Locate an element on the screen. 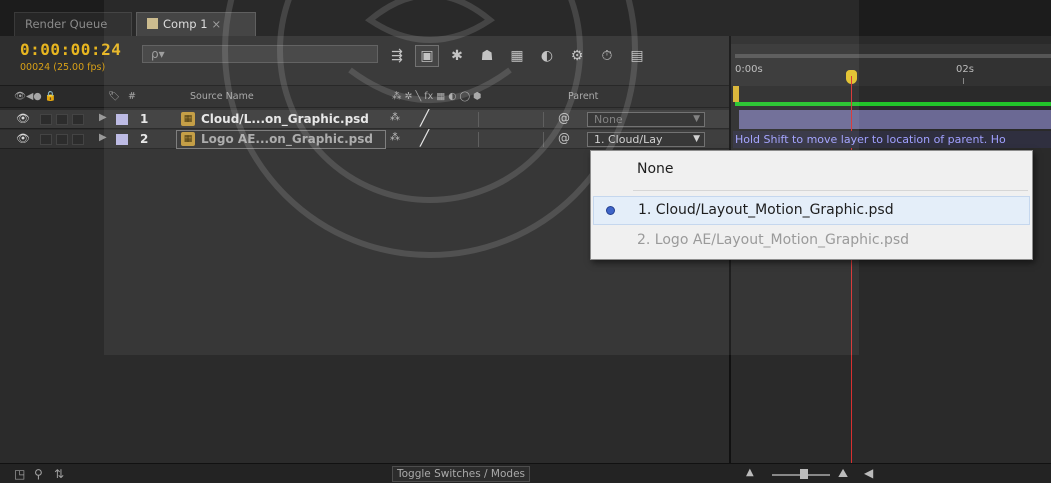  composition-icon is located at coordinates (152, 23).